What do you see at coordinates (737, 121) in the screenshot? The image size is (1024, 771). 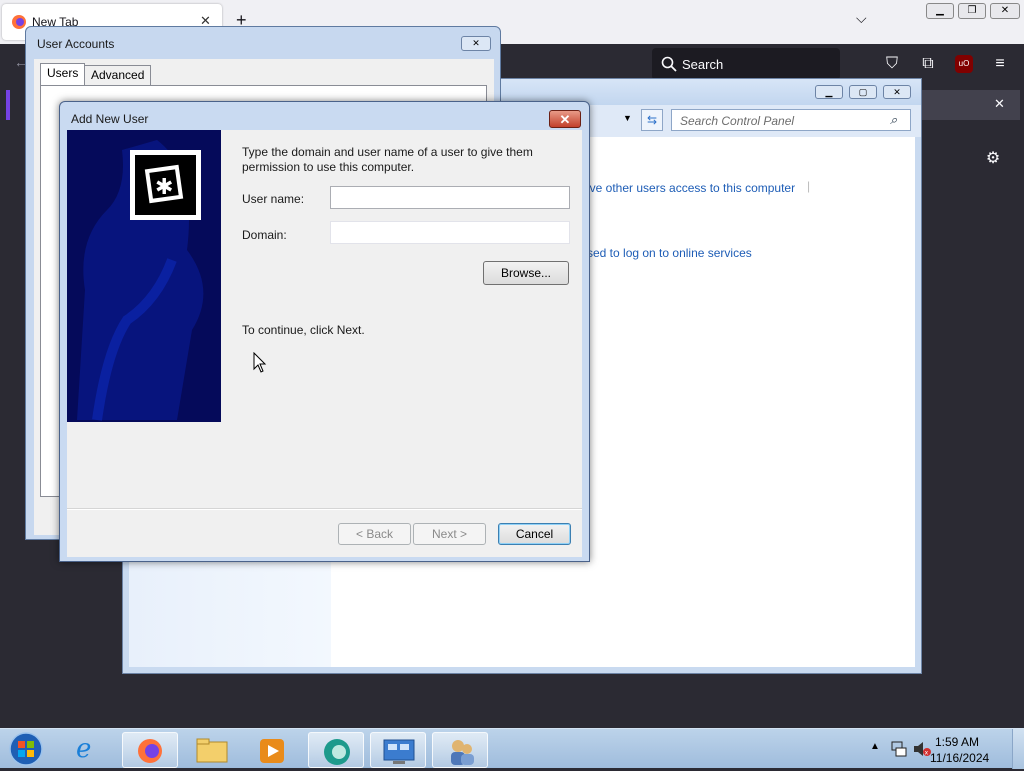 I see `search-placeholder: Search Control Panel` at bounding box center [737, 121].